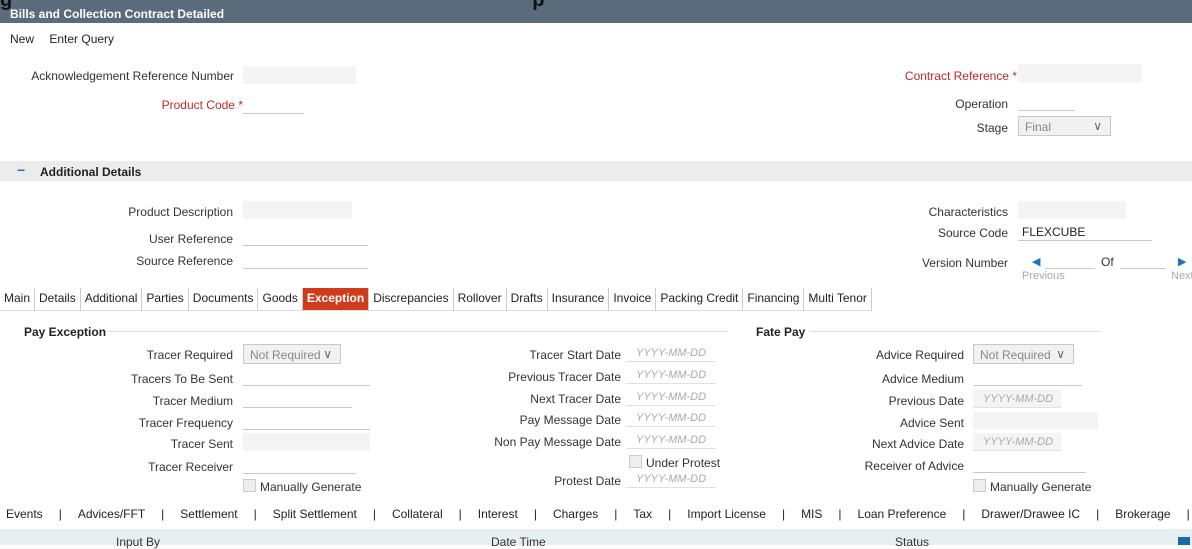 This screenshot has height=549, width=1192. What do you see at coordinates (185, 423) in the screenshot?
I see `tracer-frequency-label: Tracer Frequency` at bounding box center [185, 423].